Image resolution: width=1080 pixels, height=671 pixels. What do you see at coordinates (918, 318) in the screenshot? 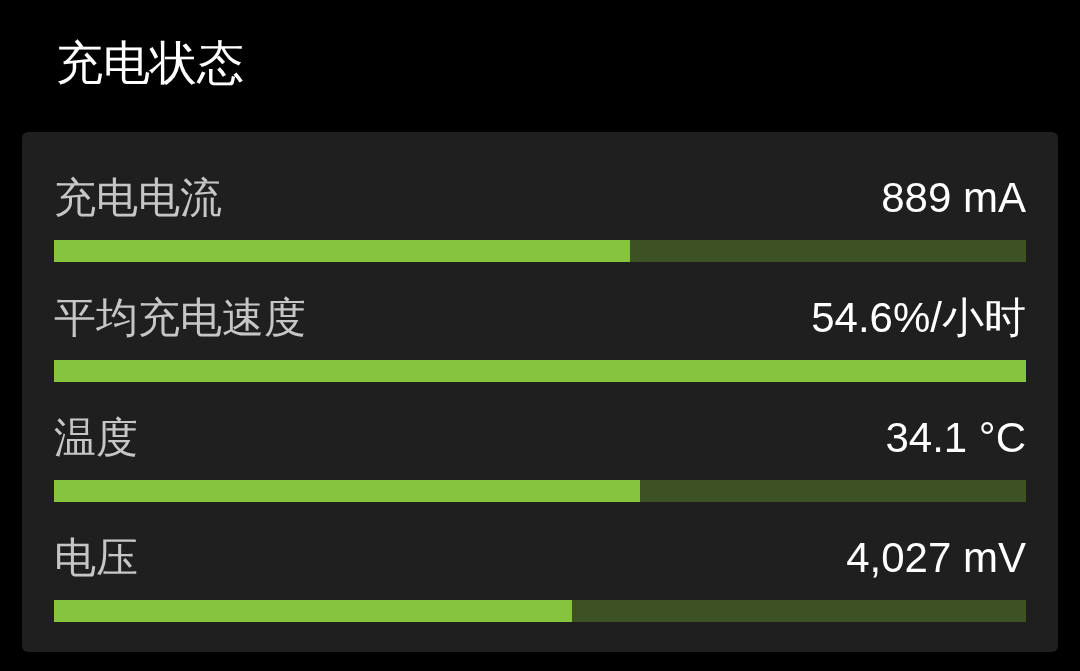
I see `metric-value: 54.6%/小时` at bounding box center [918, 318].